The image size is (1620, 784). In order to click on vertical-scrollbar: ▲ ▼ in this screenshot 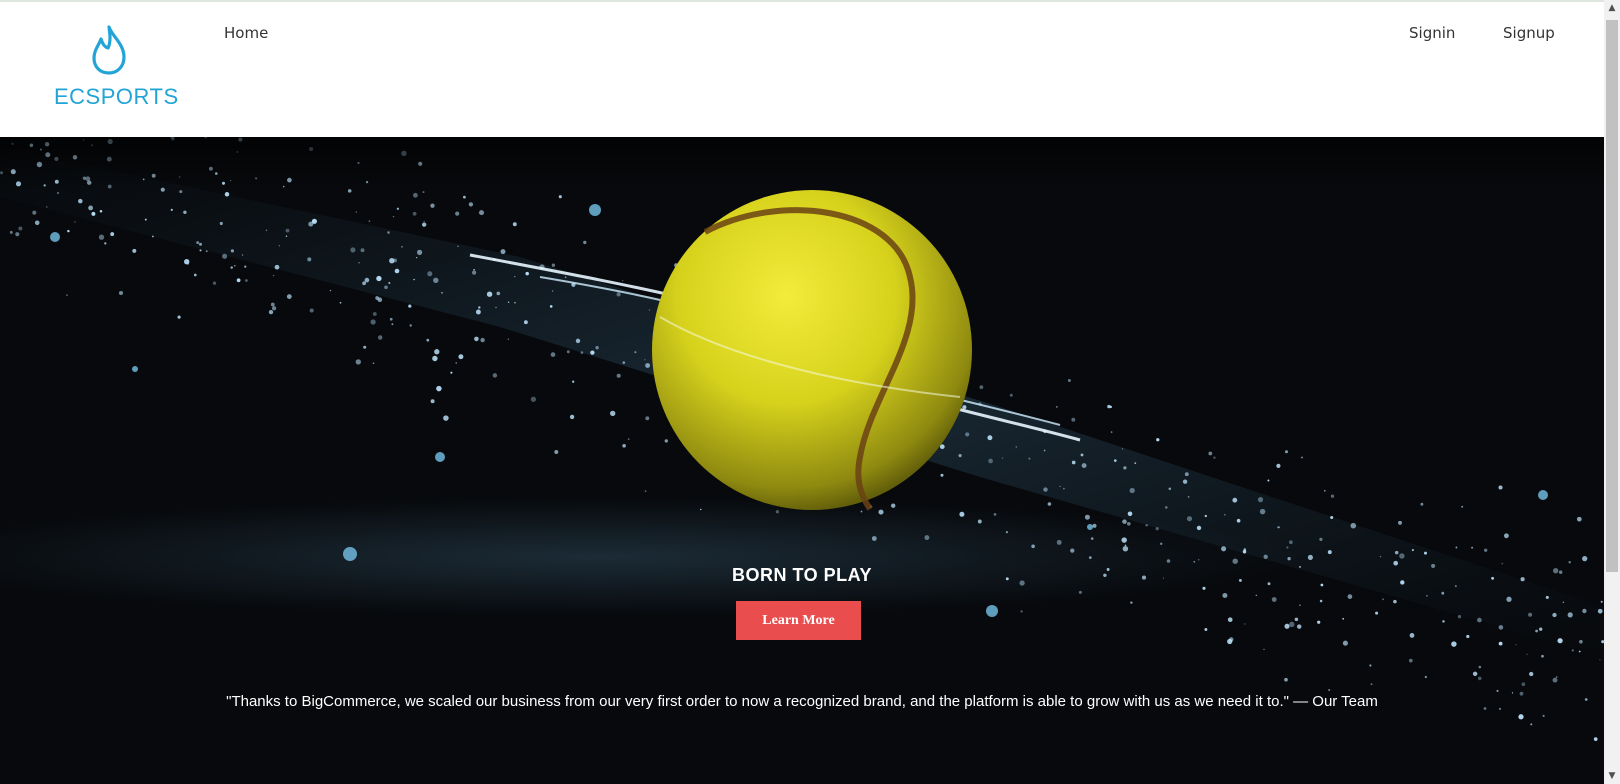, I will do `click(1612, 392)`.